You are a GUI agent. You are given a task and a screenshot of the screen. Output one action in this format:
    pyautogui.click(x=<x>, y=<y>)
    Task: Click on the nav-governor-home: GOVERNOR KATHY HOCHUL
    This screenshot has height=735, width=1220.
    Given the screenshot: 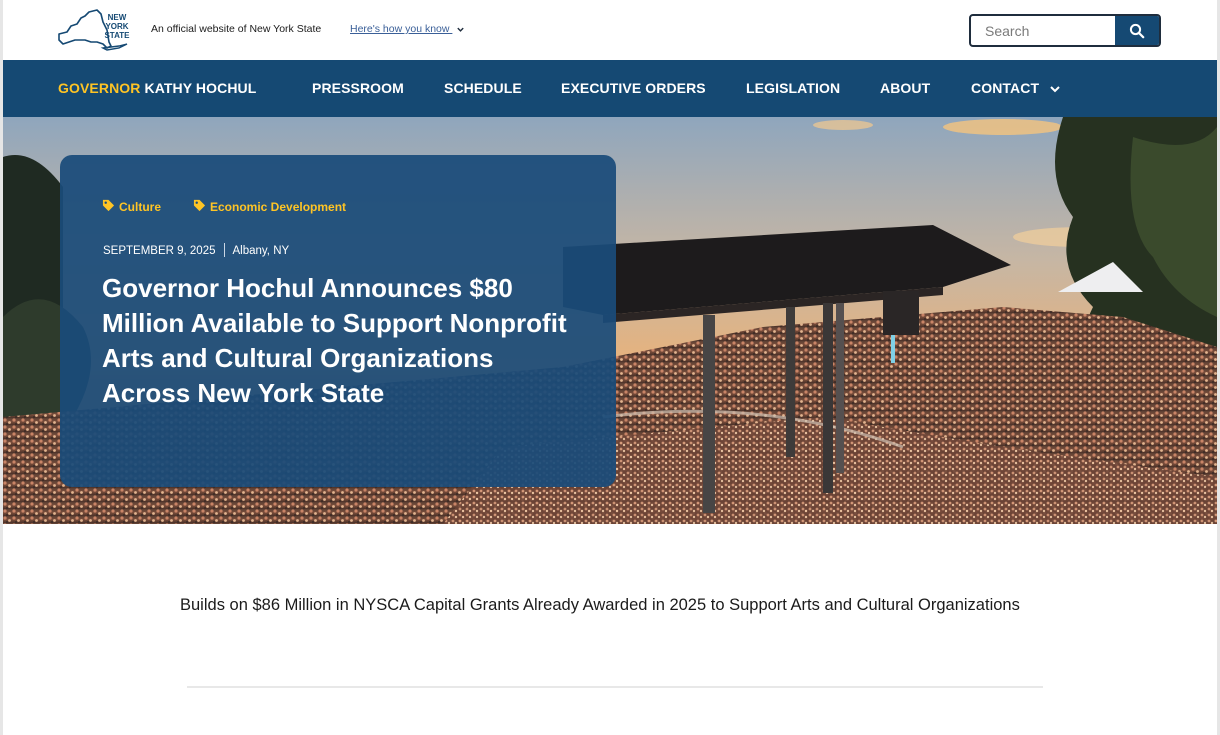 What is the action you would take?
    pyautogui.click(x=157, y=88)
    